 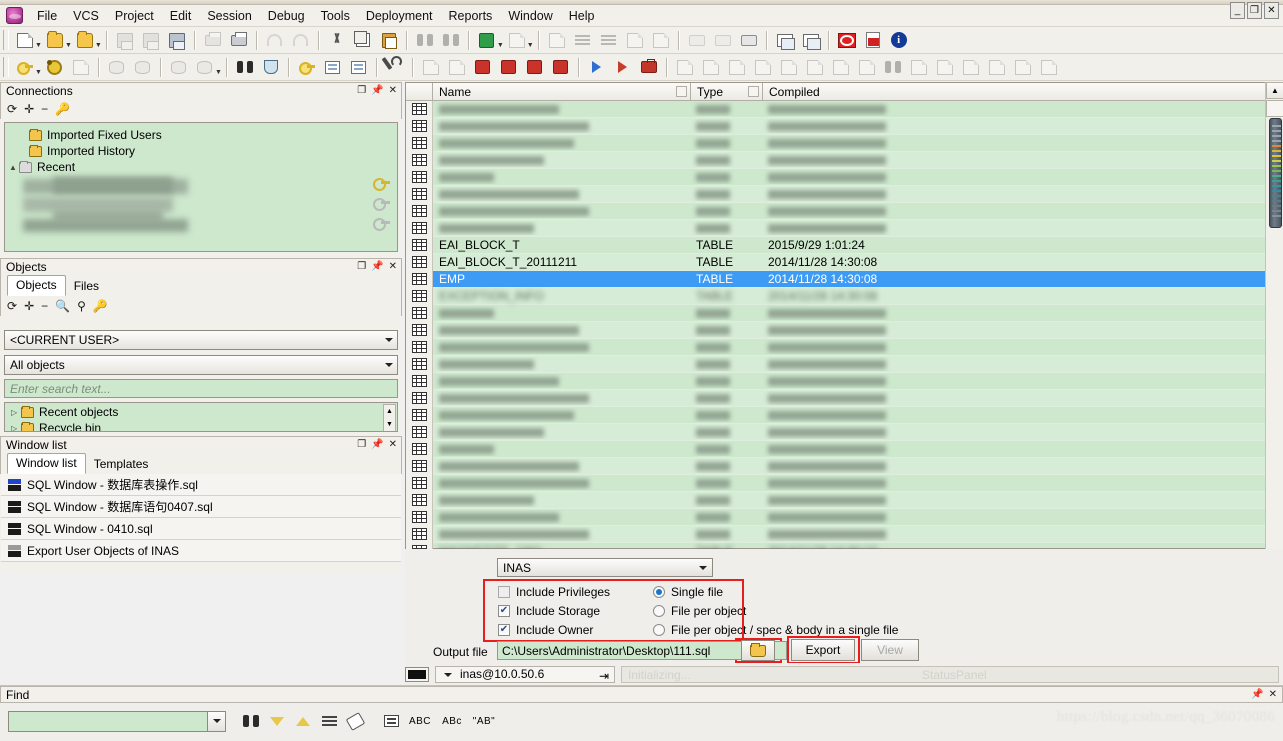 What do you see at coordinates (389, 40) in the screenshot?
I see `paste-icon` at bounding box center [389, 40].